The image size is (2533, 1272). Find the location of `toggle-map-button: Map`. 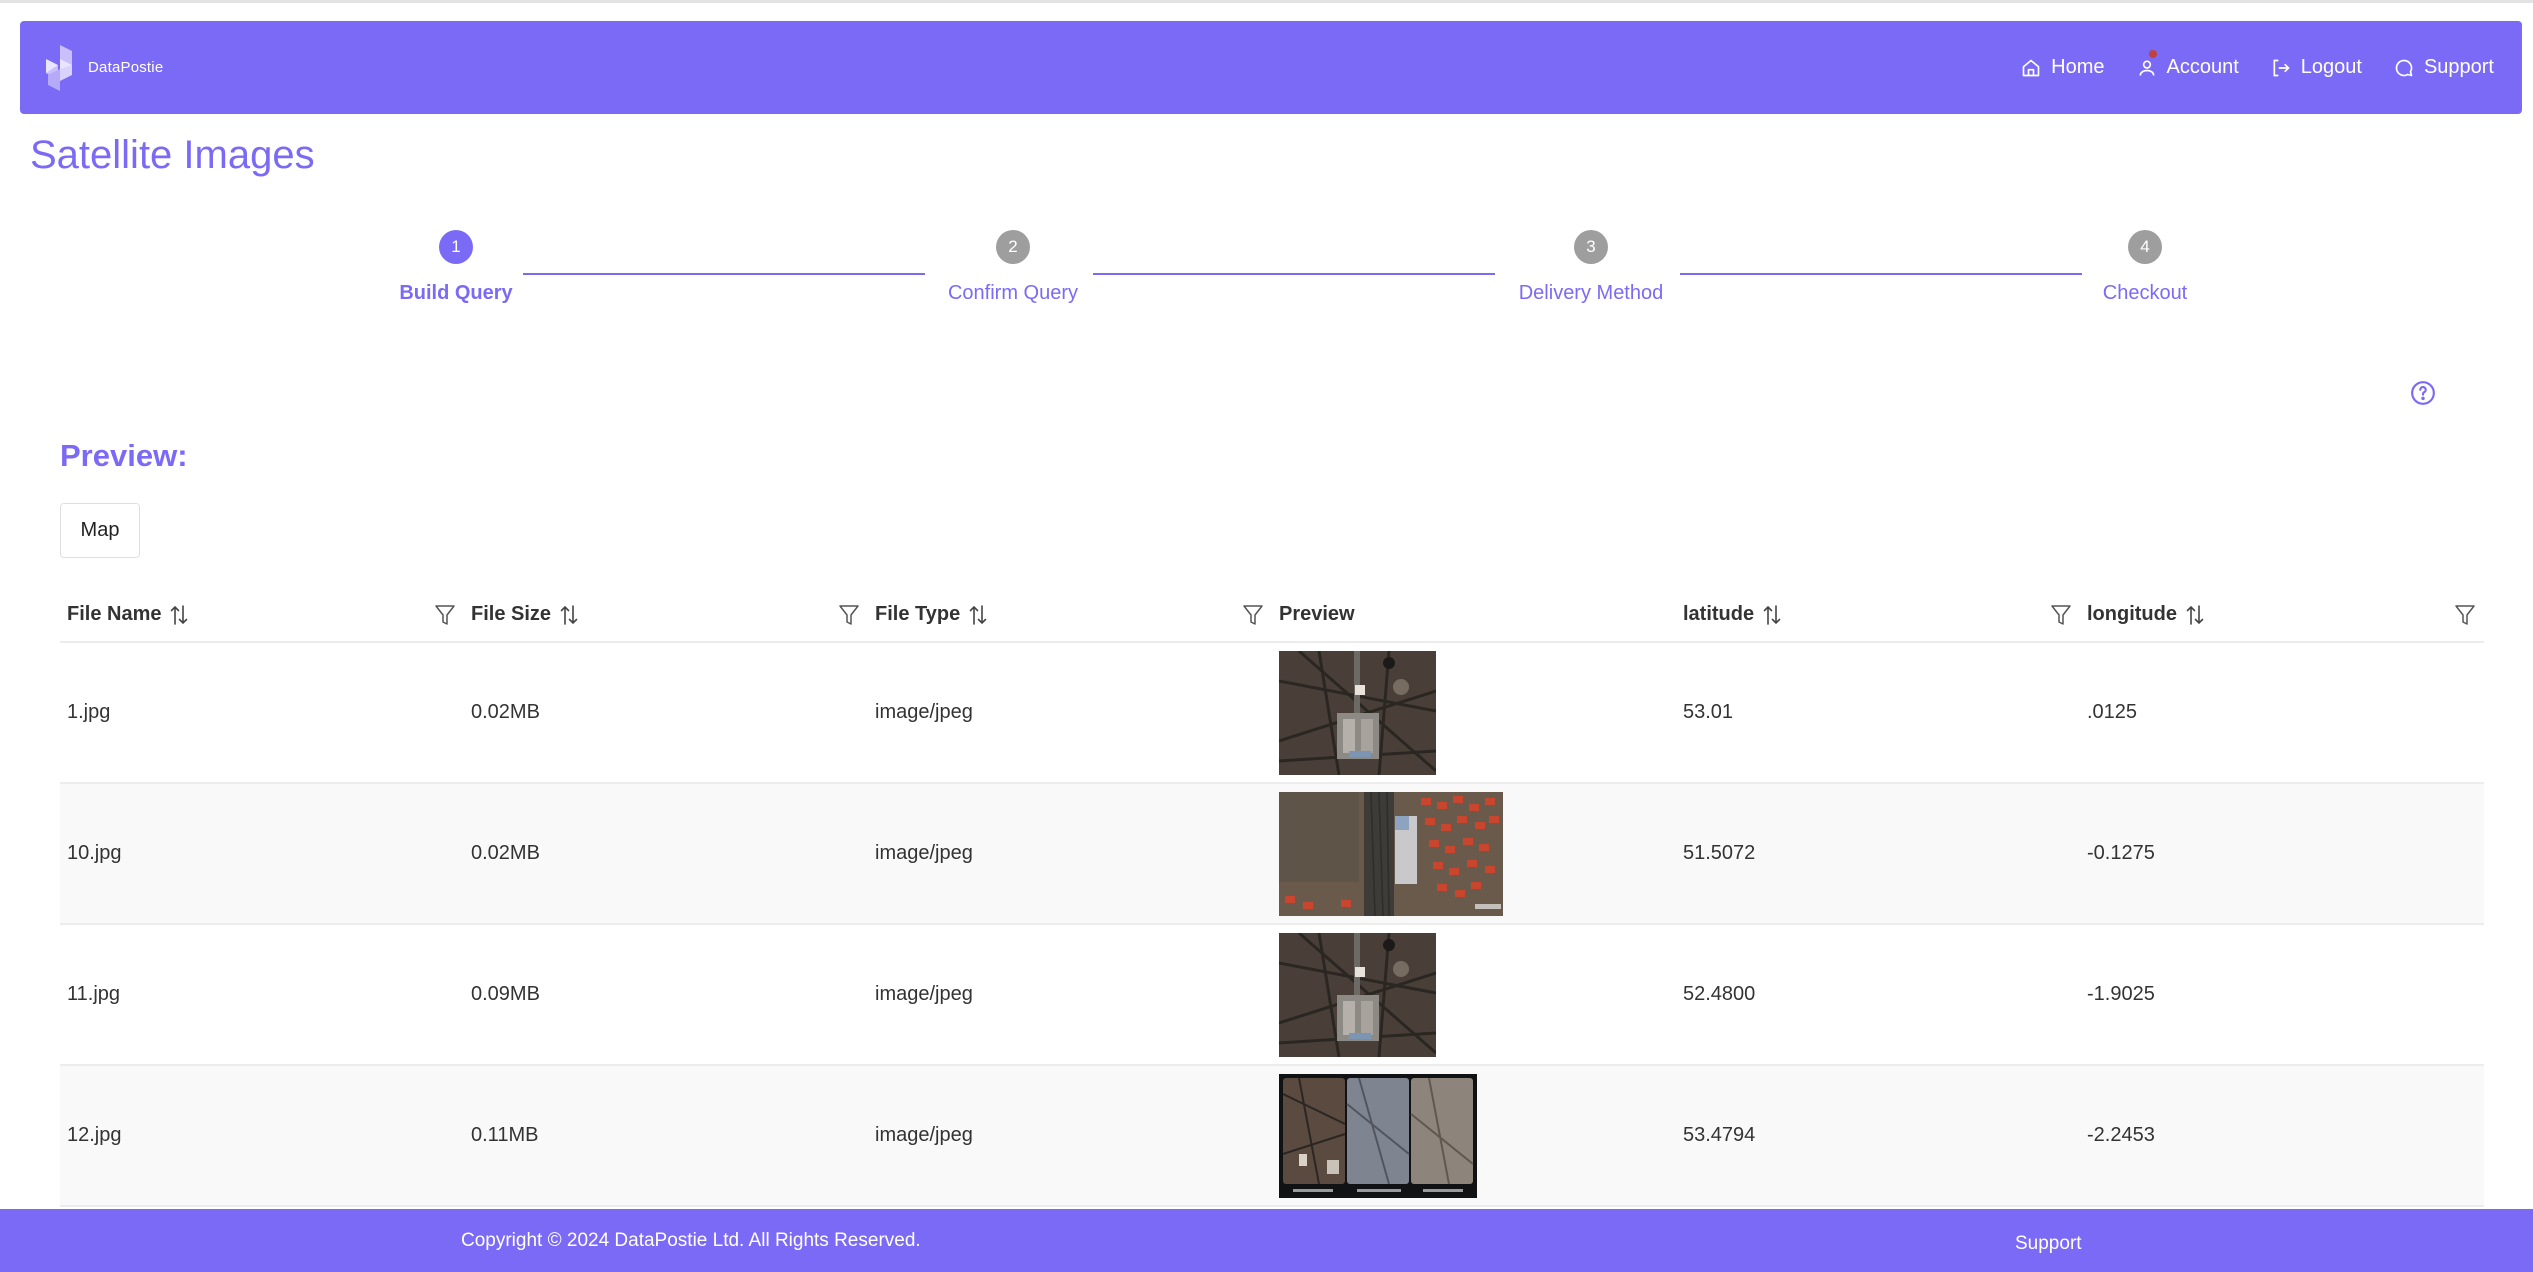

toggle-map-button: Map is located at coordinates (100, 530).